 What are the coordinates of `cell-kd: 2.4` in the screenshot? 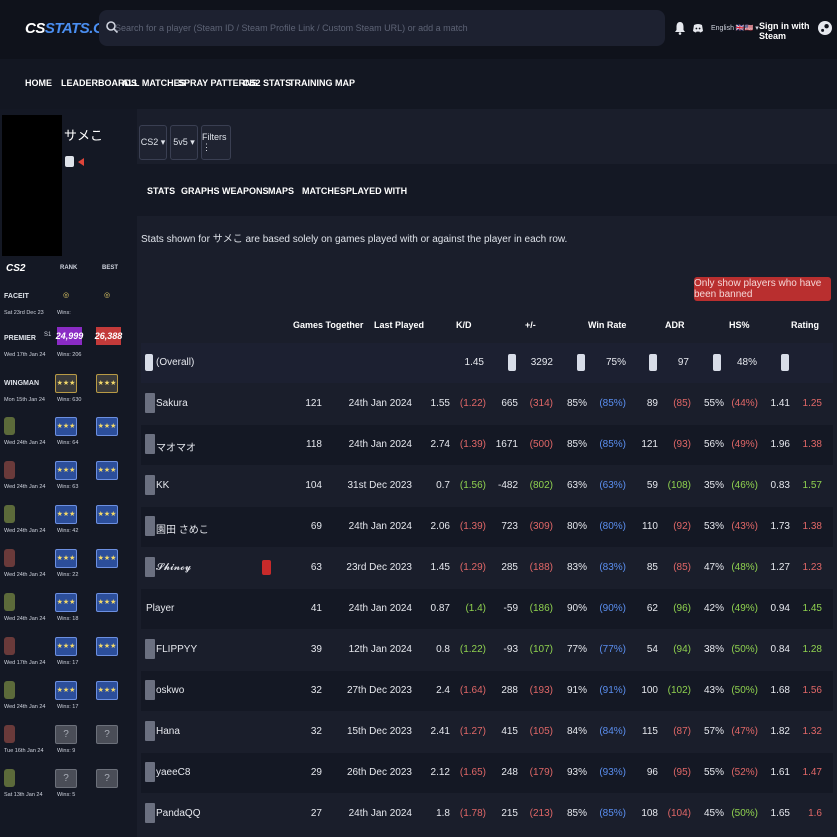 It's located at (443, 690).